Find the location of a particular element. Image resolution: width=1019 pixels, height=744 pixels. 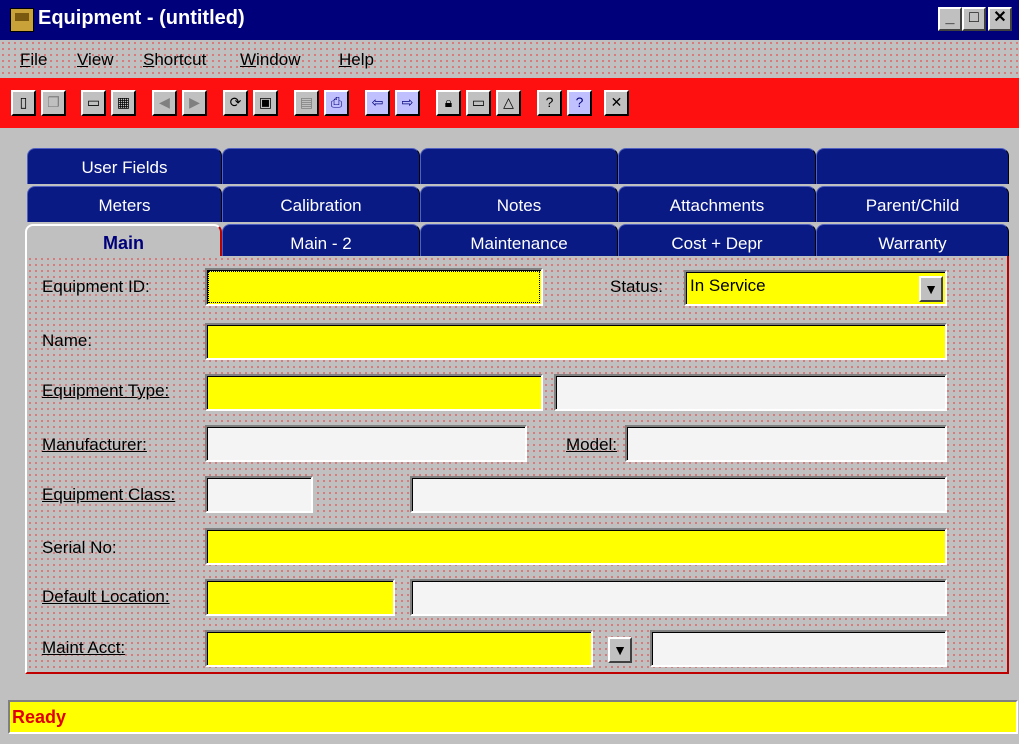

status-dropdown-button: ▼ is located at coordinates (931, 289).